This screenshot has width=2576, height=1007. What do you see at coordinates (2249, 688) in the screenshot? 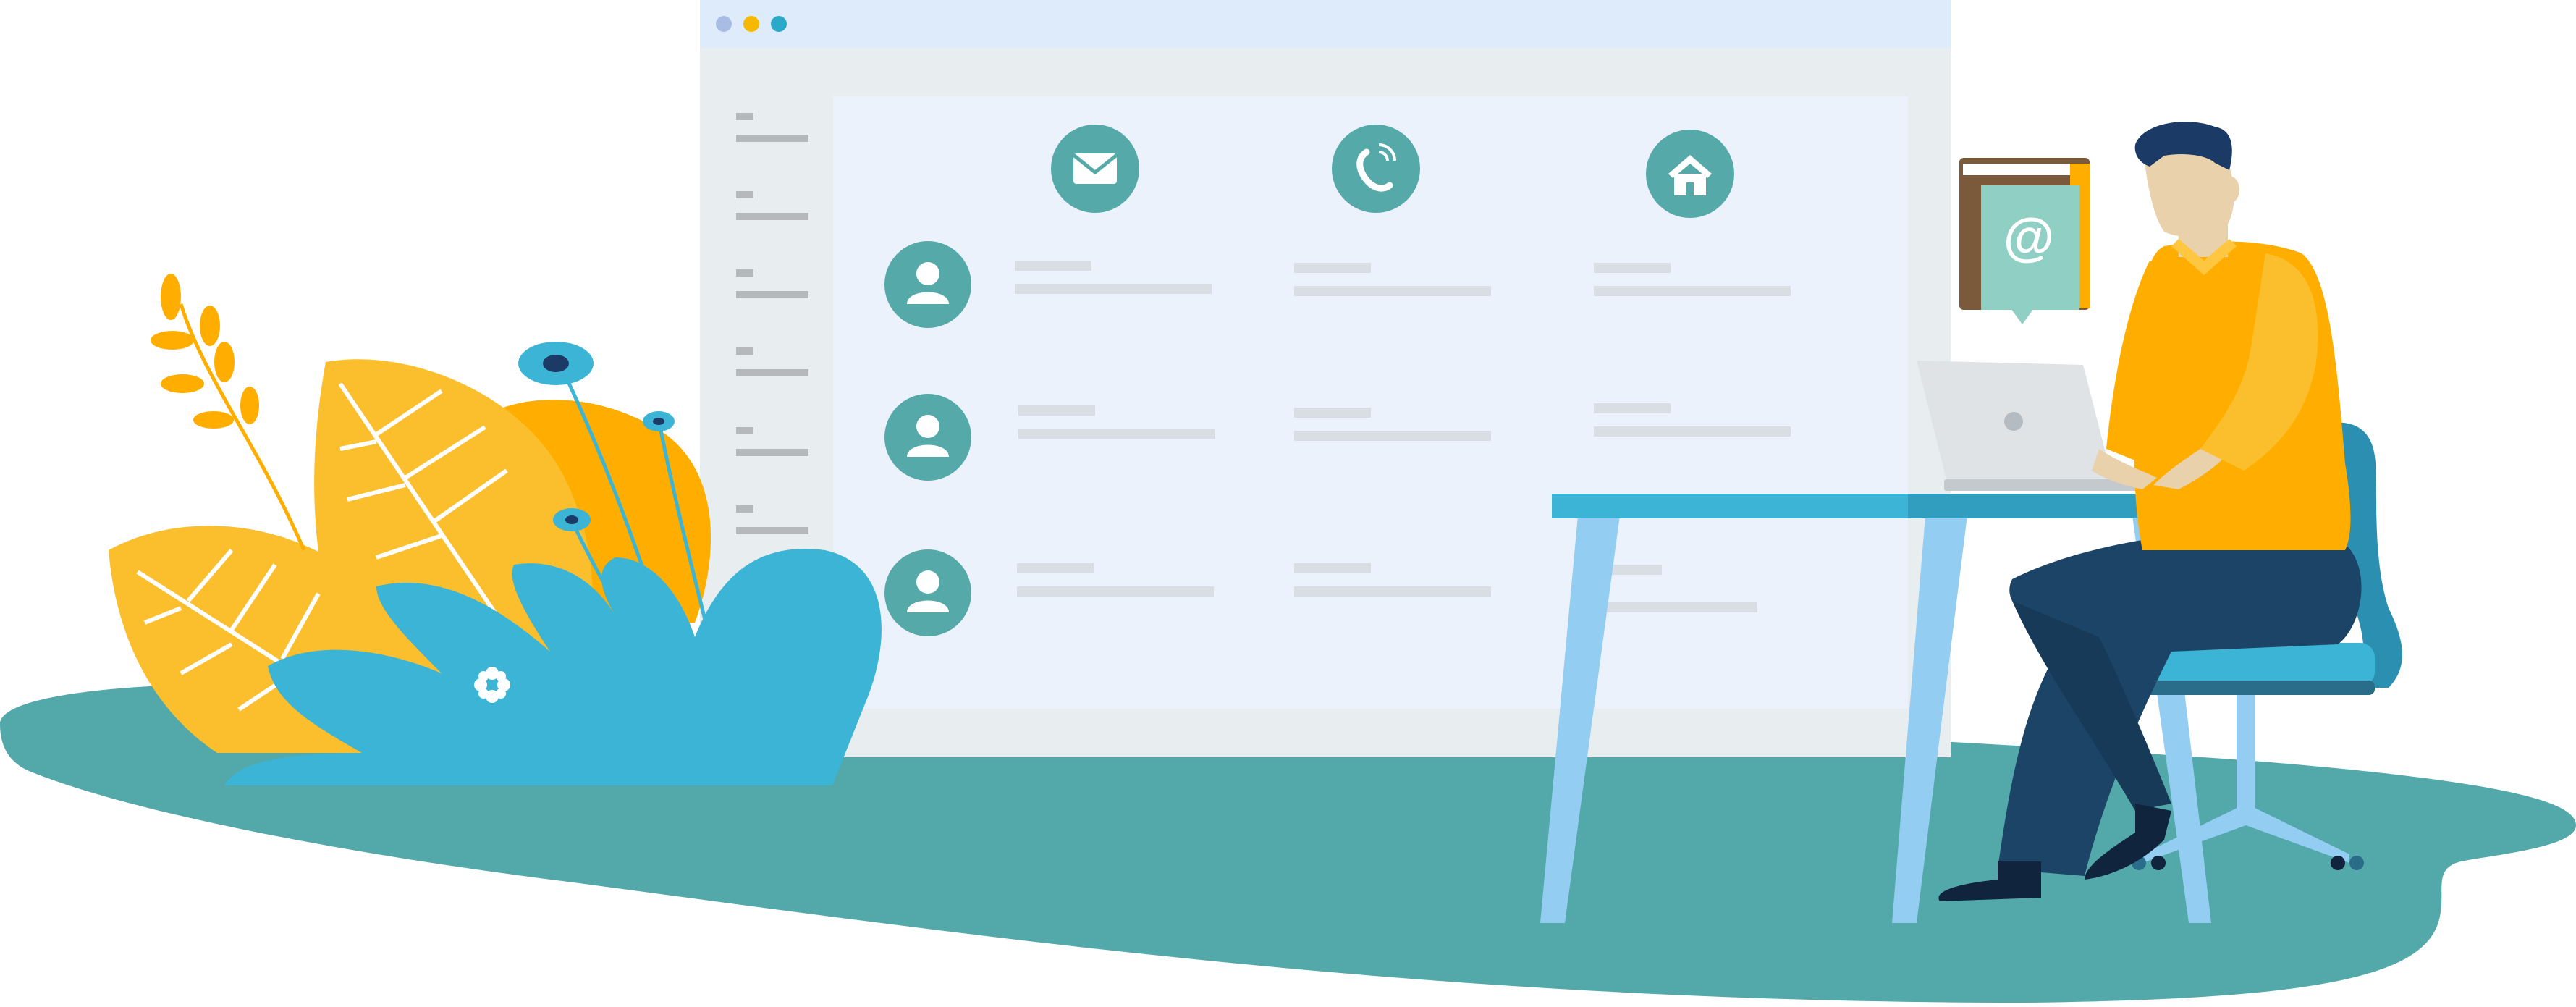
I see `chair-seat-rim` at bounding box center [2249, 688].